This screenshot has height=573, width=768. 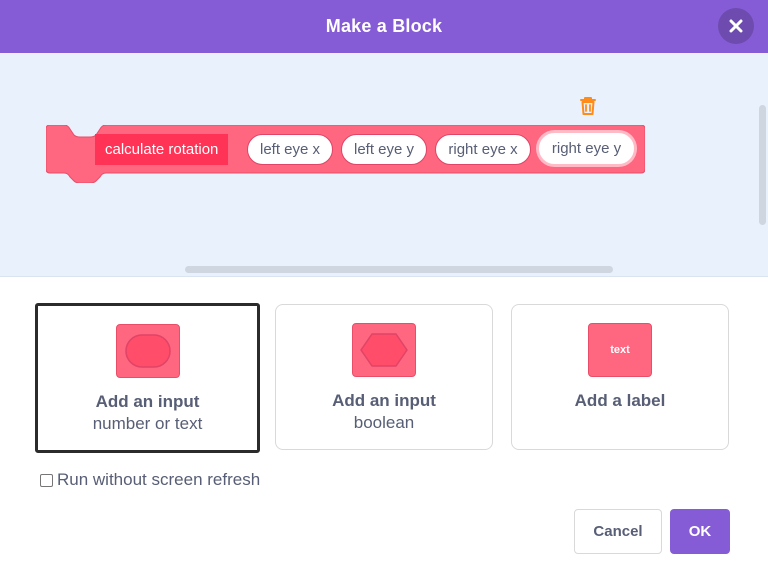 I want to click on block-arg-right-eye-x: right eye x, so click(x=483, y=149).